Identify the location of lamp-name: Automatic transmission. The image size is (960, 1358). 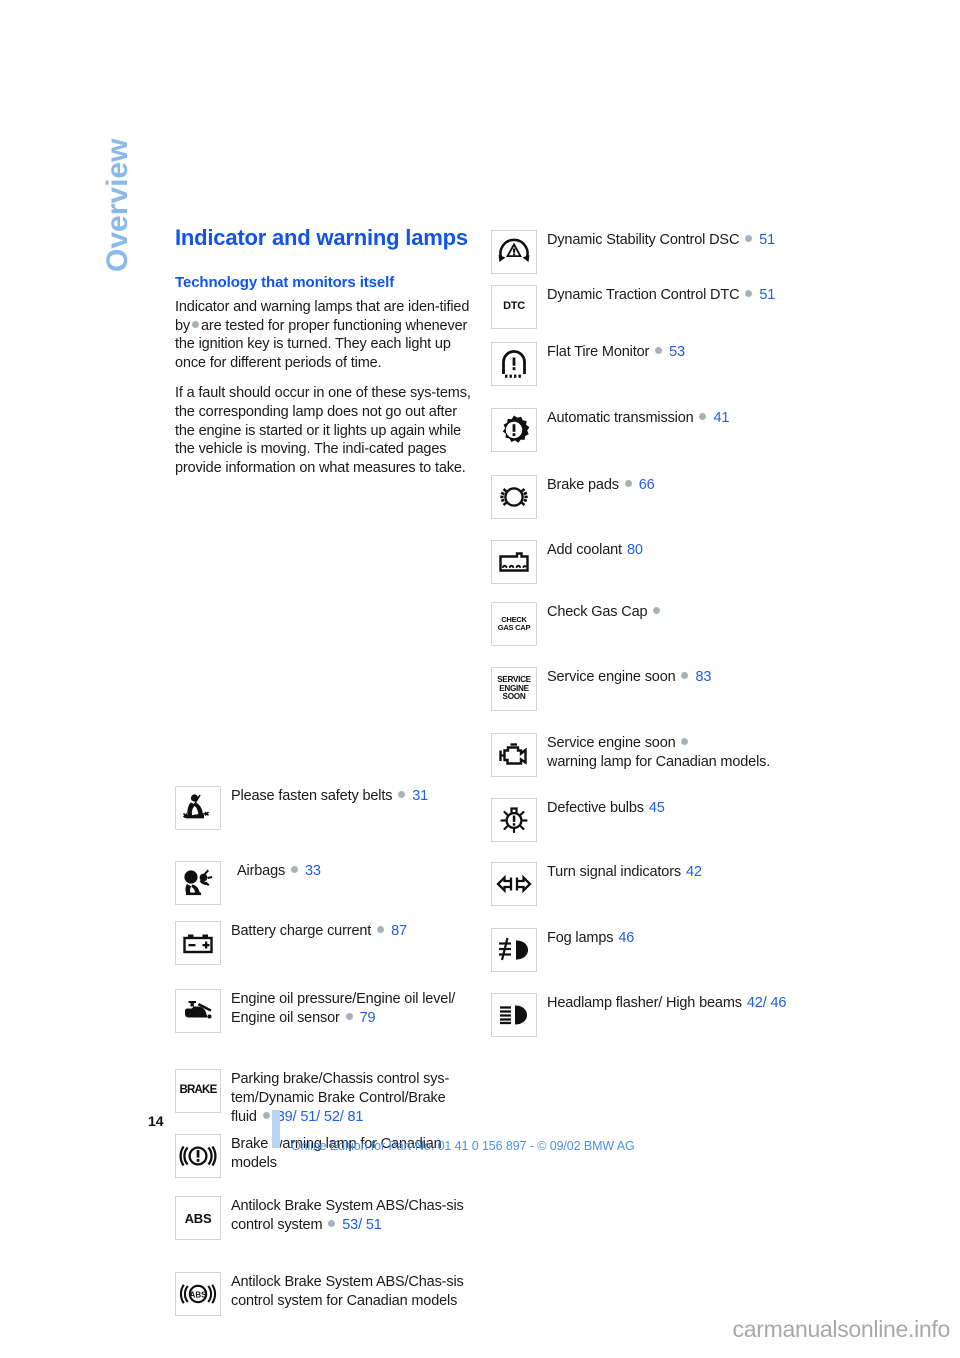
(620, 418).